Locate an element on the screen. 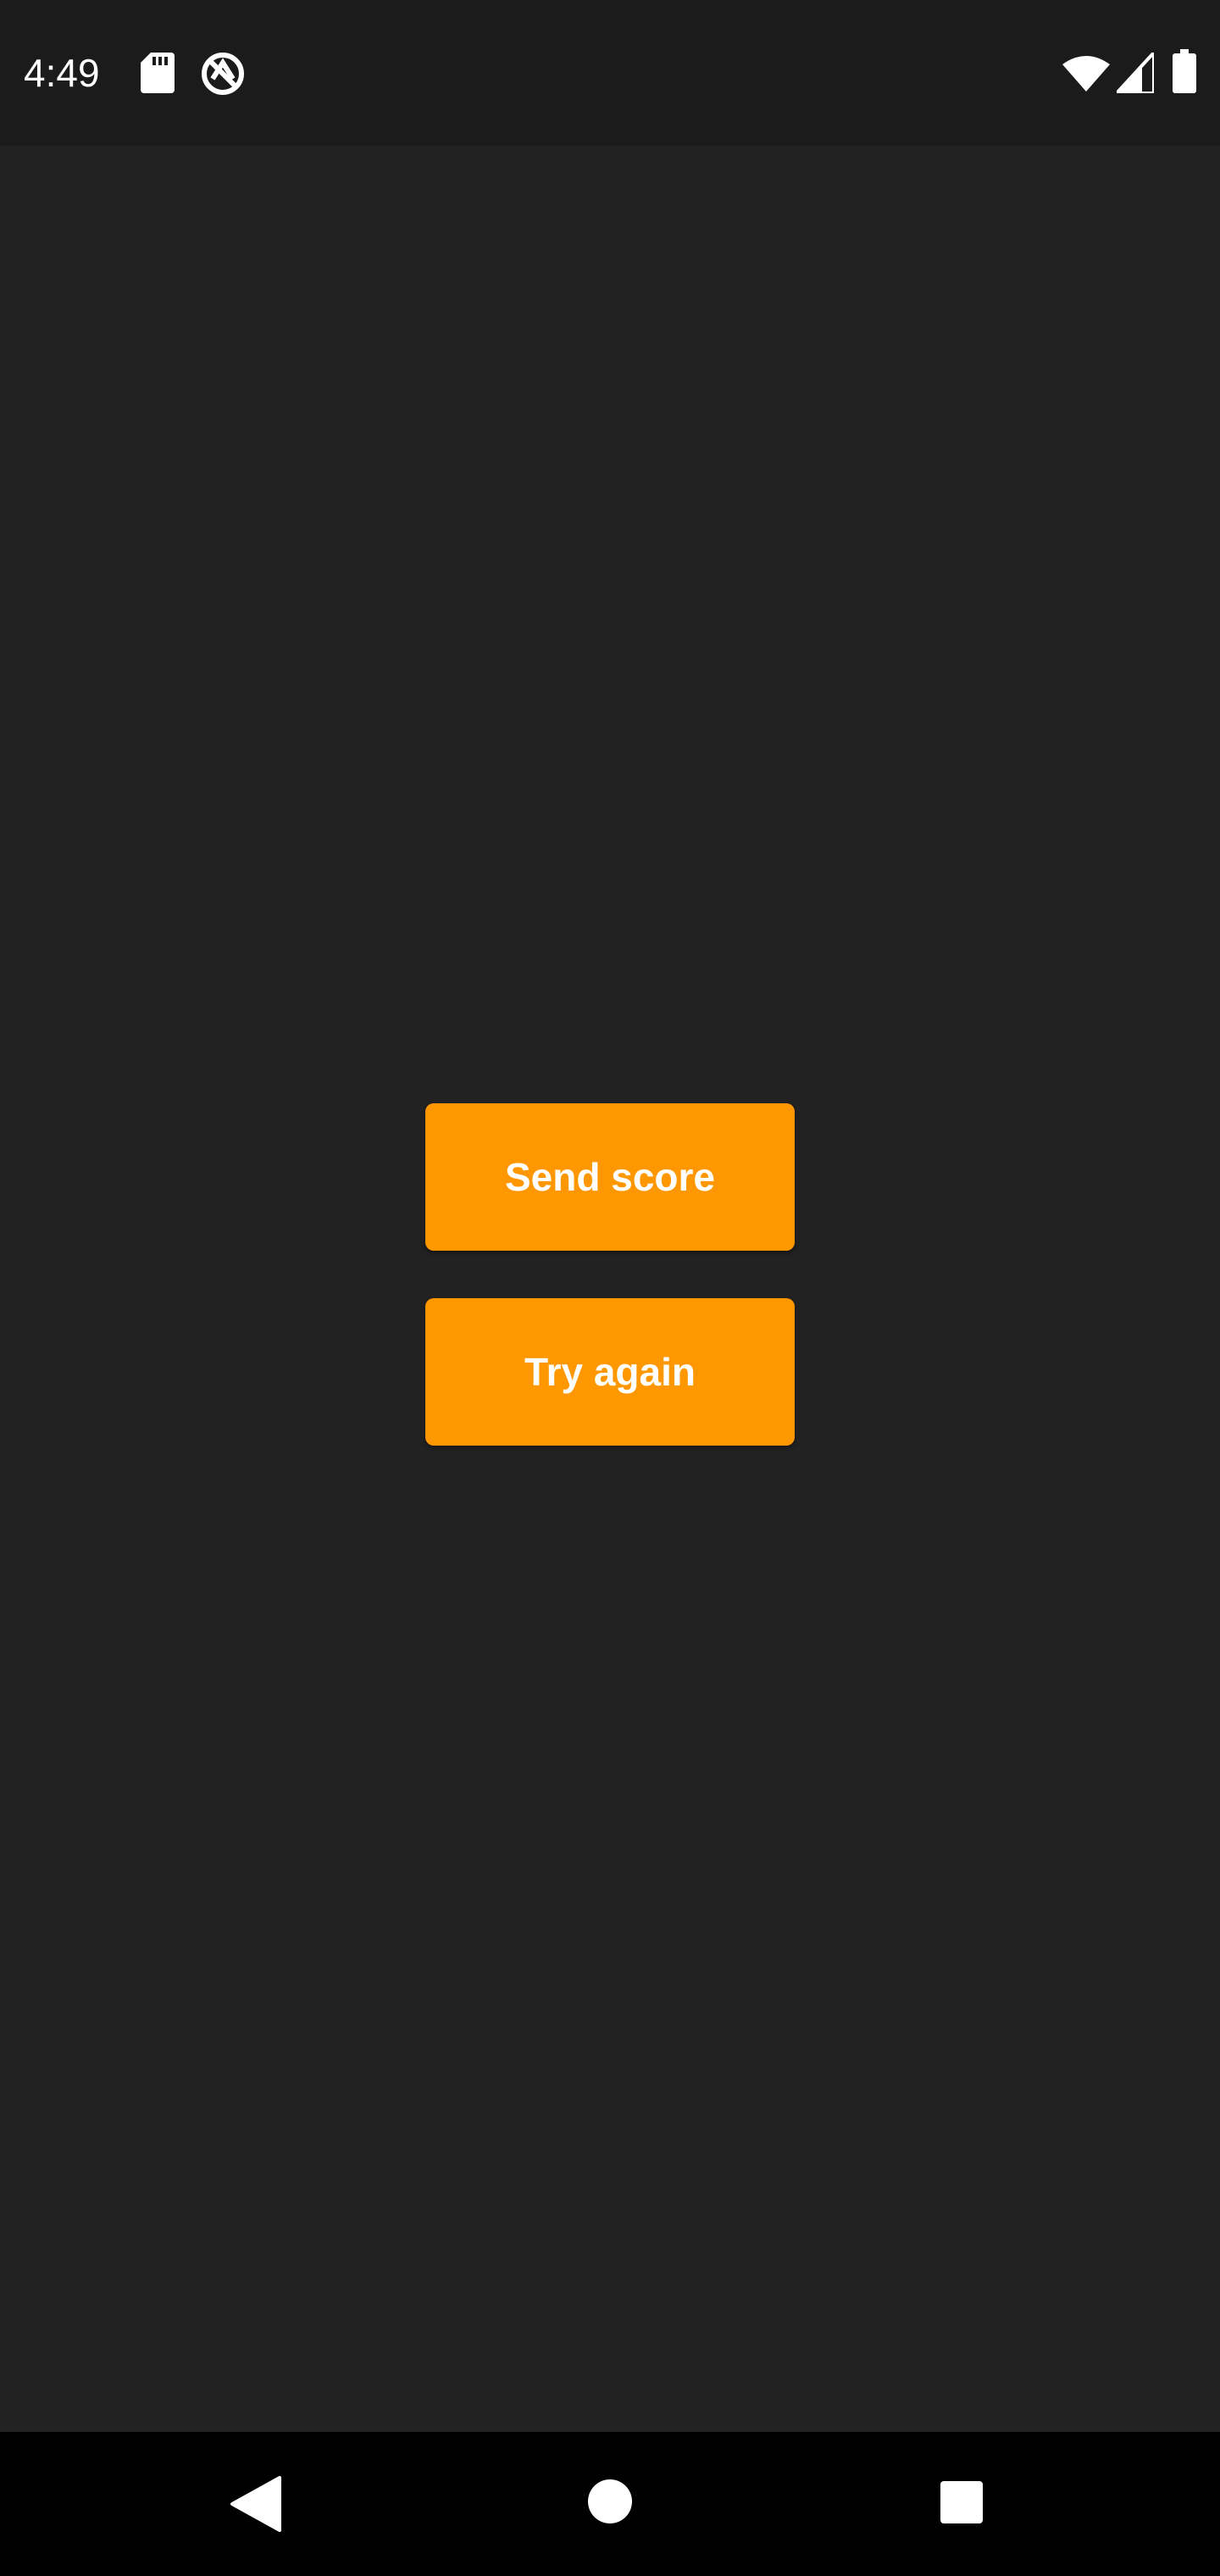 This screenshot has height=2576, width=1220. recents-icon is located at coordinates (961, 2502).